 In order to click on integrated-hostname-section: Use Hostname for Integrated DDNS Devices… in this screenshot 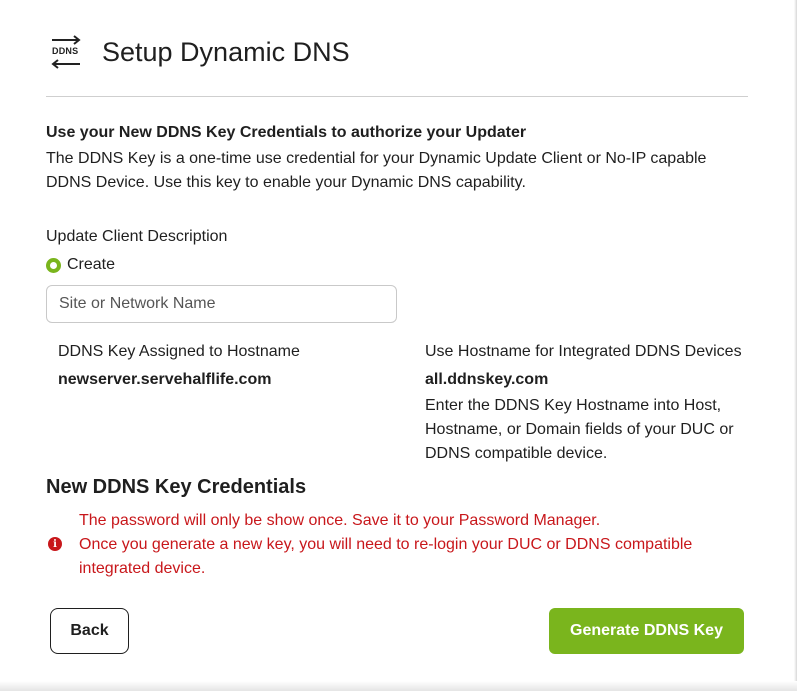, I will do `click(595, 404)`.